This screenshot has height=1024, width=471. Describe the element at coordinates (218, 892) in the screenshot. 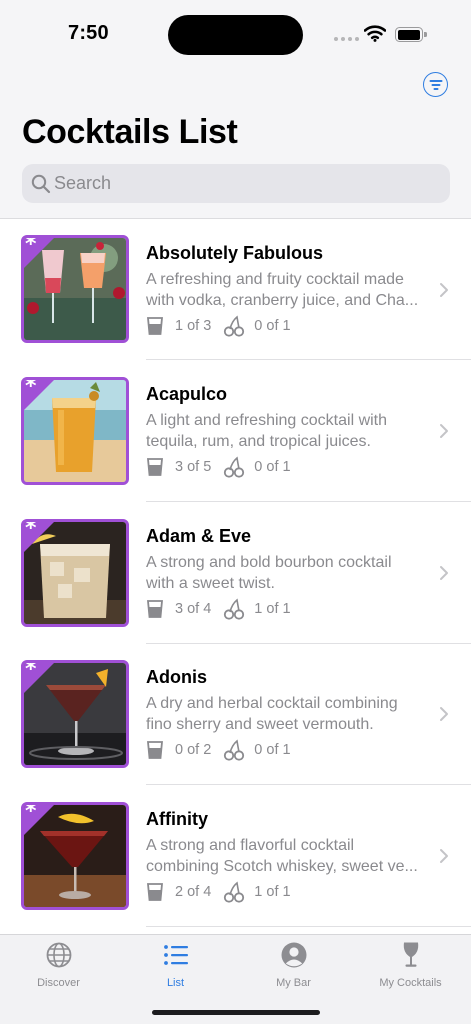

I see `ingredient-stats: 2 of 4 1 of 1` at that location.